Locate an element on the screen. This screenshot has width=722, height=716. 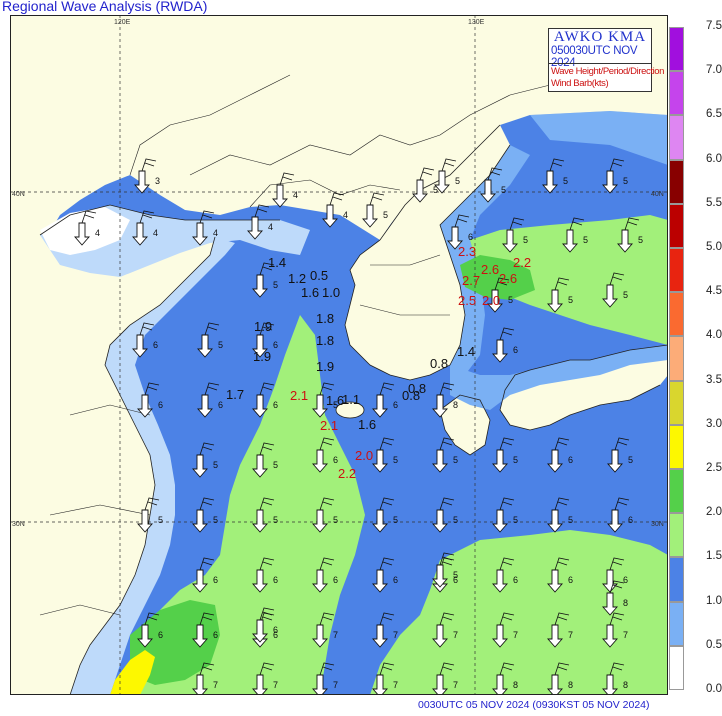
colorbar-label: 6.5 is located at coordinates (714, 114).